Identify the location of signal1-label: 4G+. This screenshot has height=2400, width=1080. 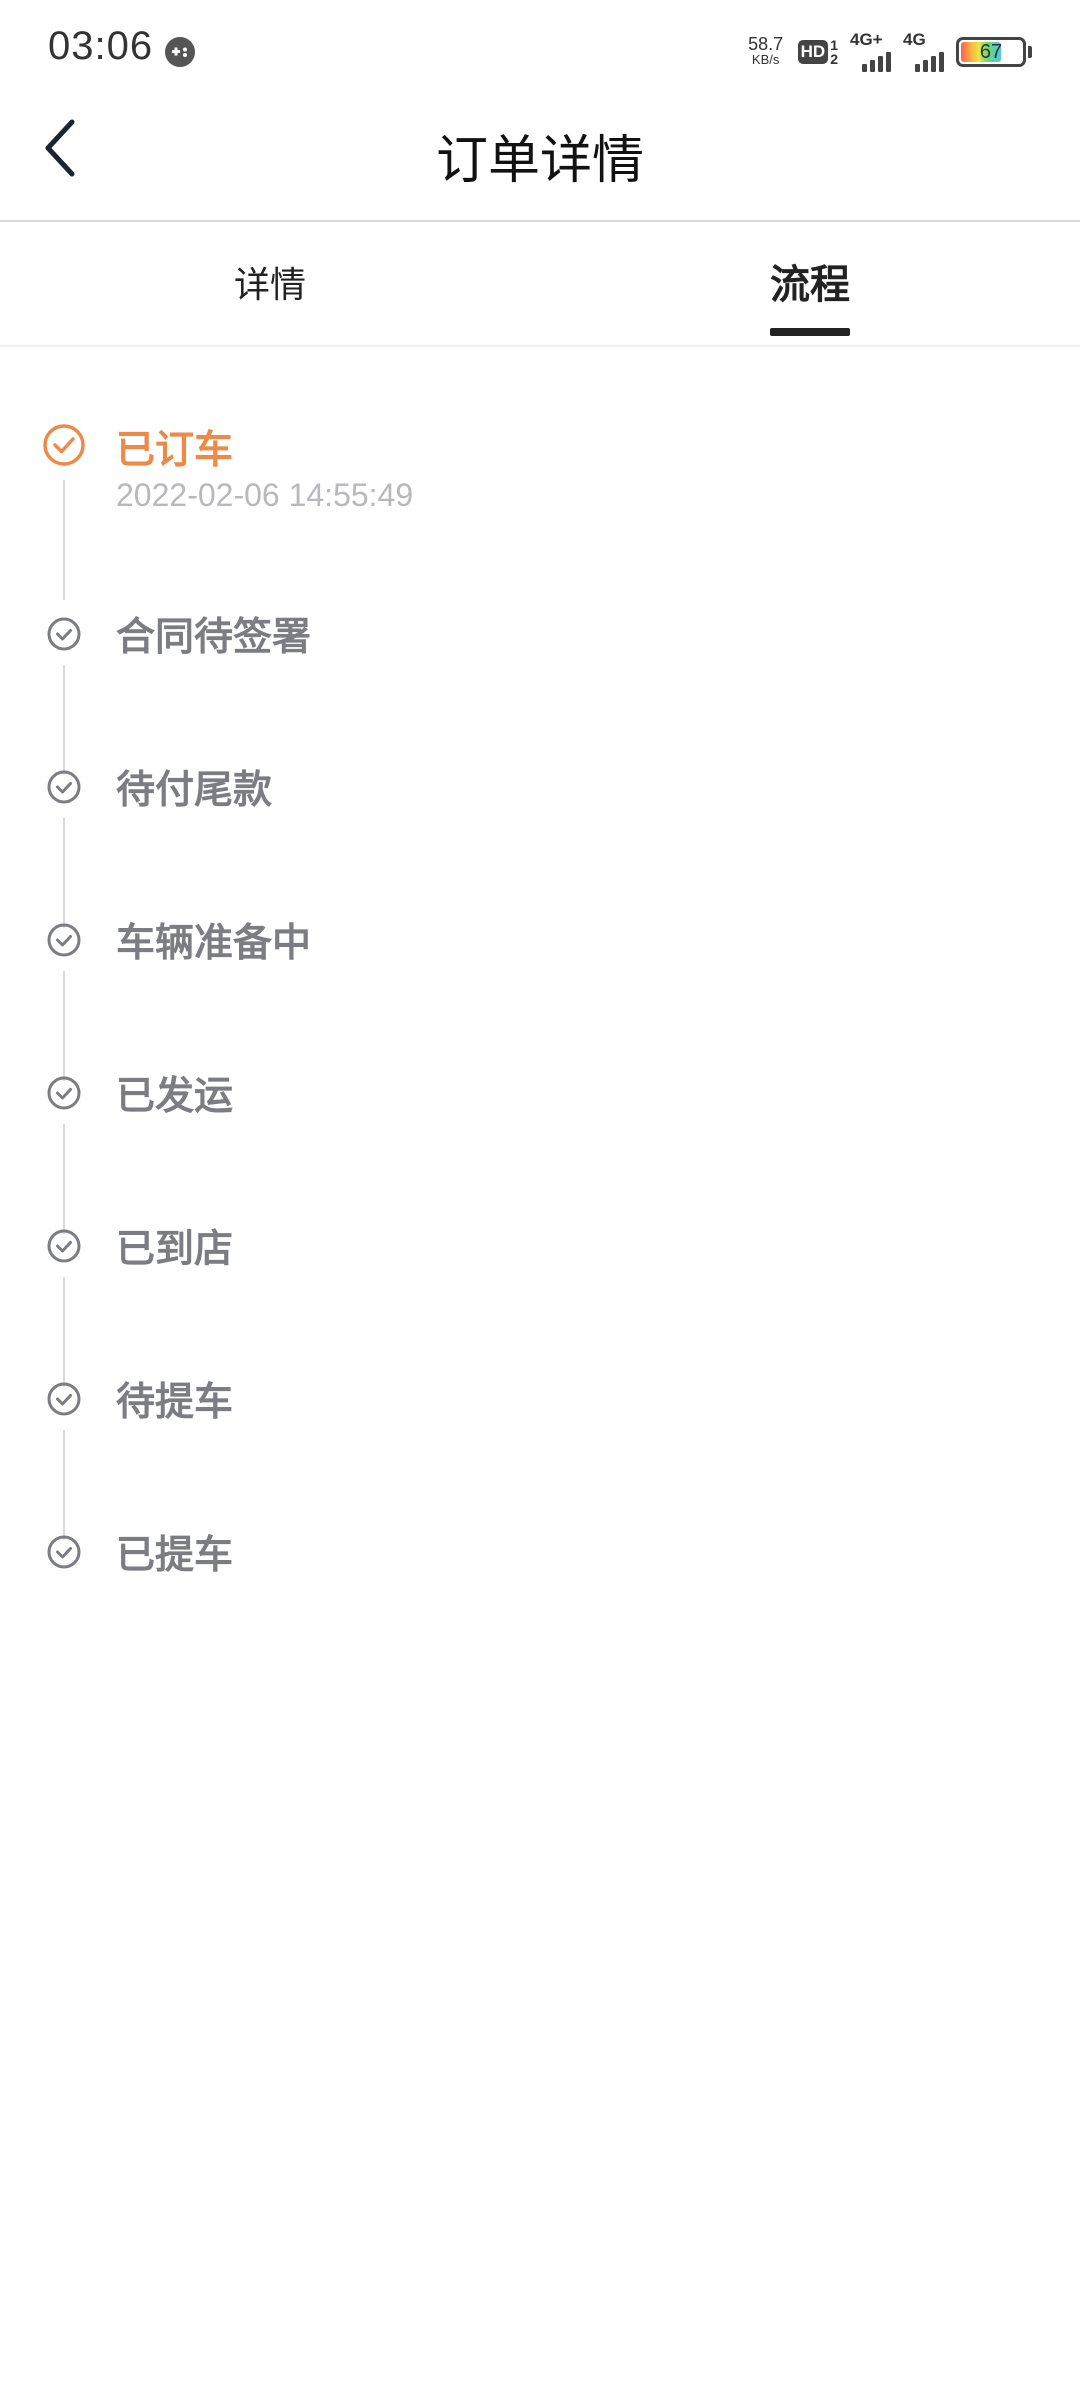
(866, 39).